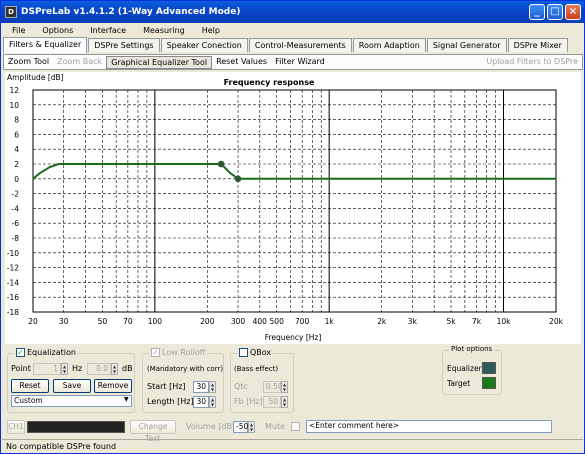 Image resolution: width=585 pixels, height=454 pixels. I want to click on status-text: No compatible DSPre found, so click(61, 446).